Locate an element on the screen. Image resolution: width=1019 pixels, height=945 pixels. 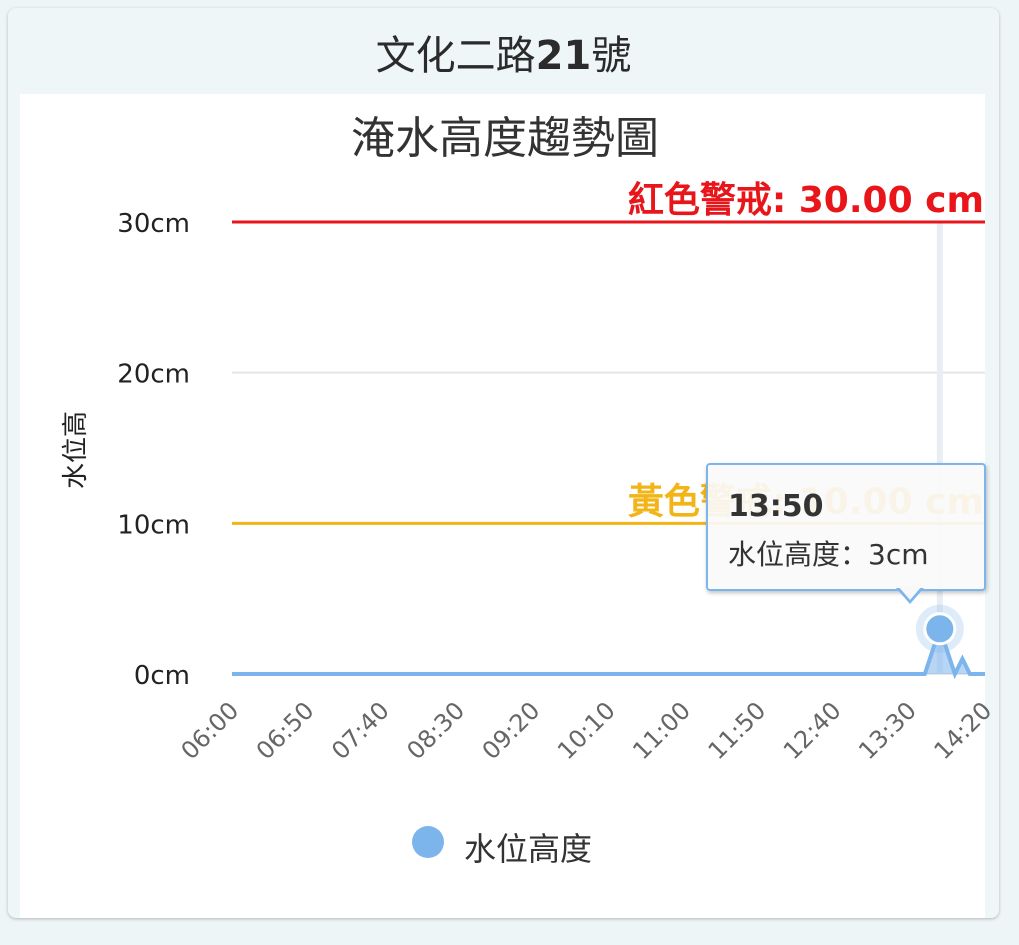
x-tick-label: 06:50 is located at coordinates (285, 730).